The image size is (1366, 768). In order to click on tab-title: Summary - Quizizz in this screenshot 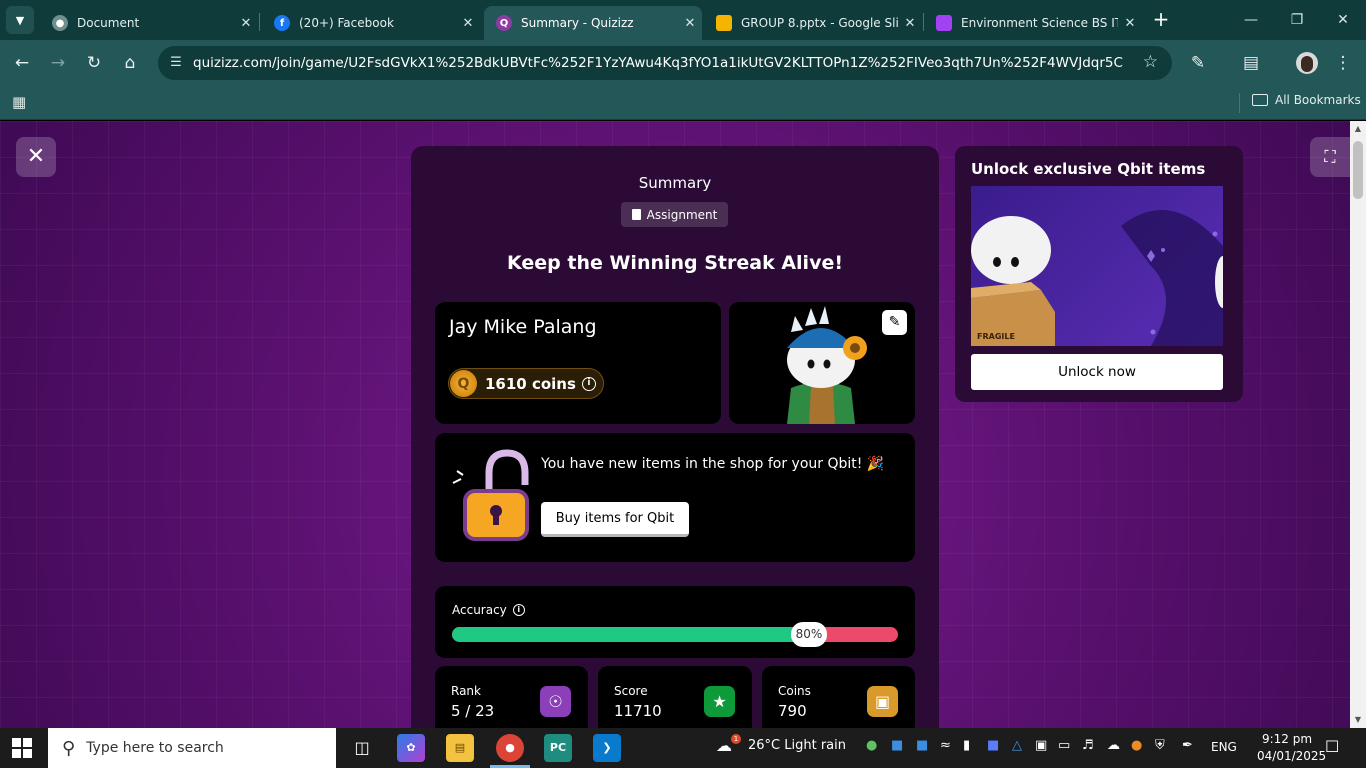, I will do `click(577, 23)`.